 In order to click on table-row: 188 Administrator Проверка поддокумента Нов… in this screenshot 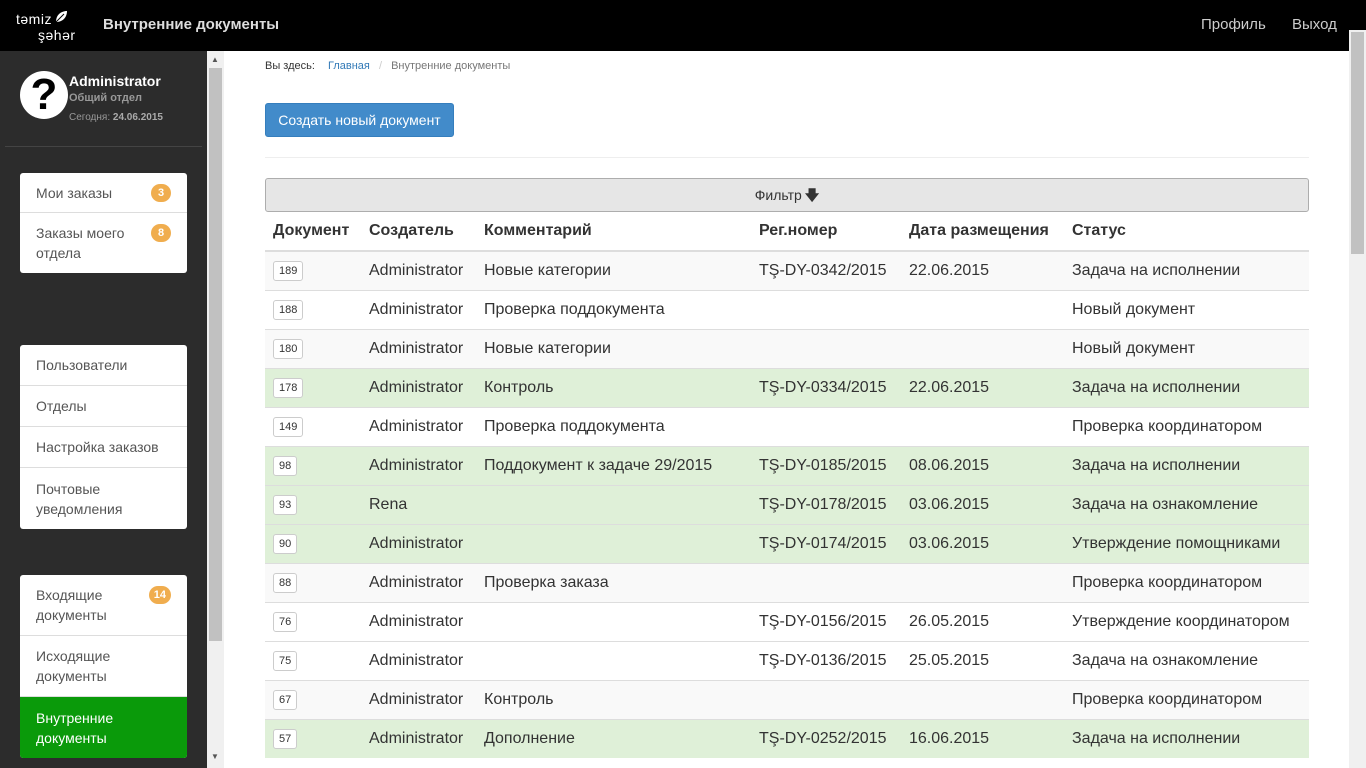, I will do `click(787, 309)`.